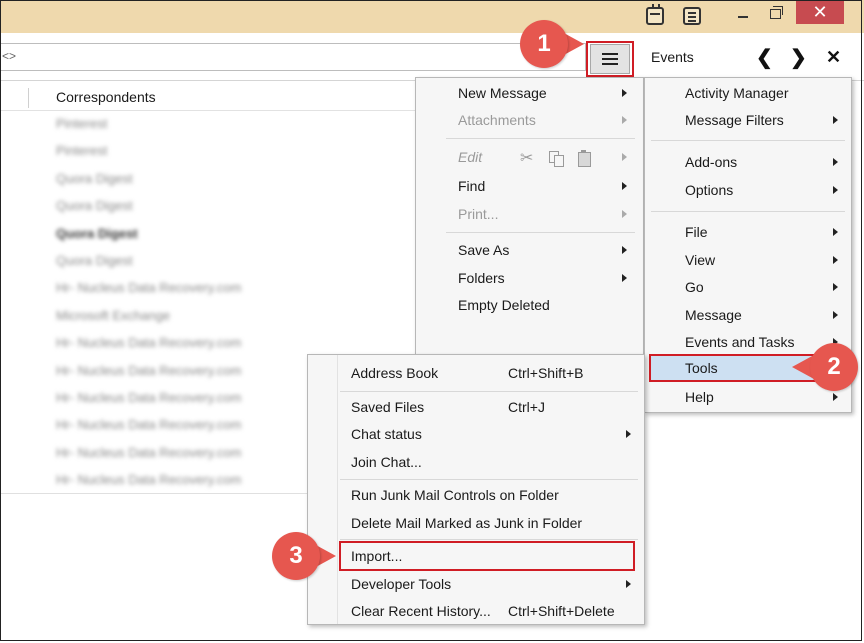 Image resolution: width=864 pixels, height=643 pixels. What do you see at coordinates (692, 16) in the screenshot?
I see `tasks-icon` at bounding box center [692, 16].